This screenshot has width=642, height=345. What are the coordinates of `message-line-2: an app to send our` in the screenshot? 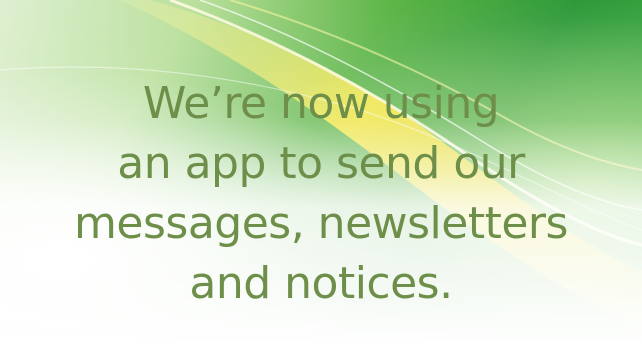 It's located at (321, 163).